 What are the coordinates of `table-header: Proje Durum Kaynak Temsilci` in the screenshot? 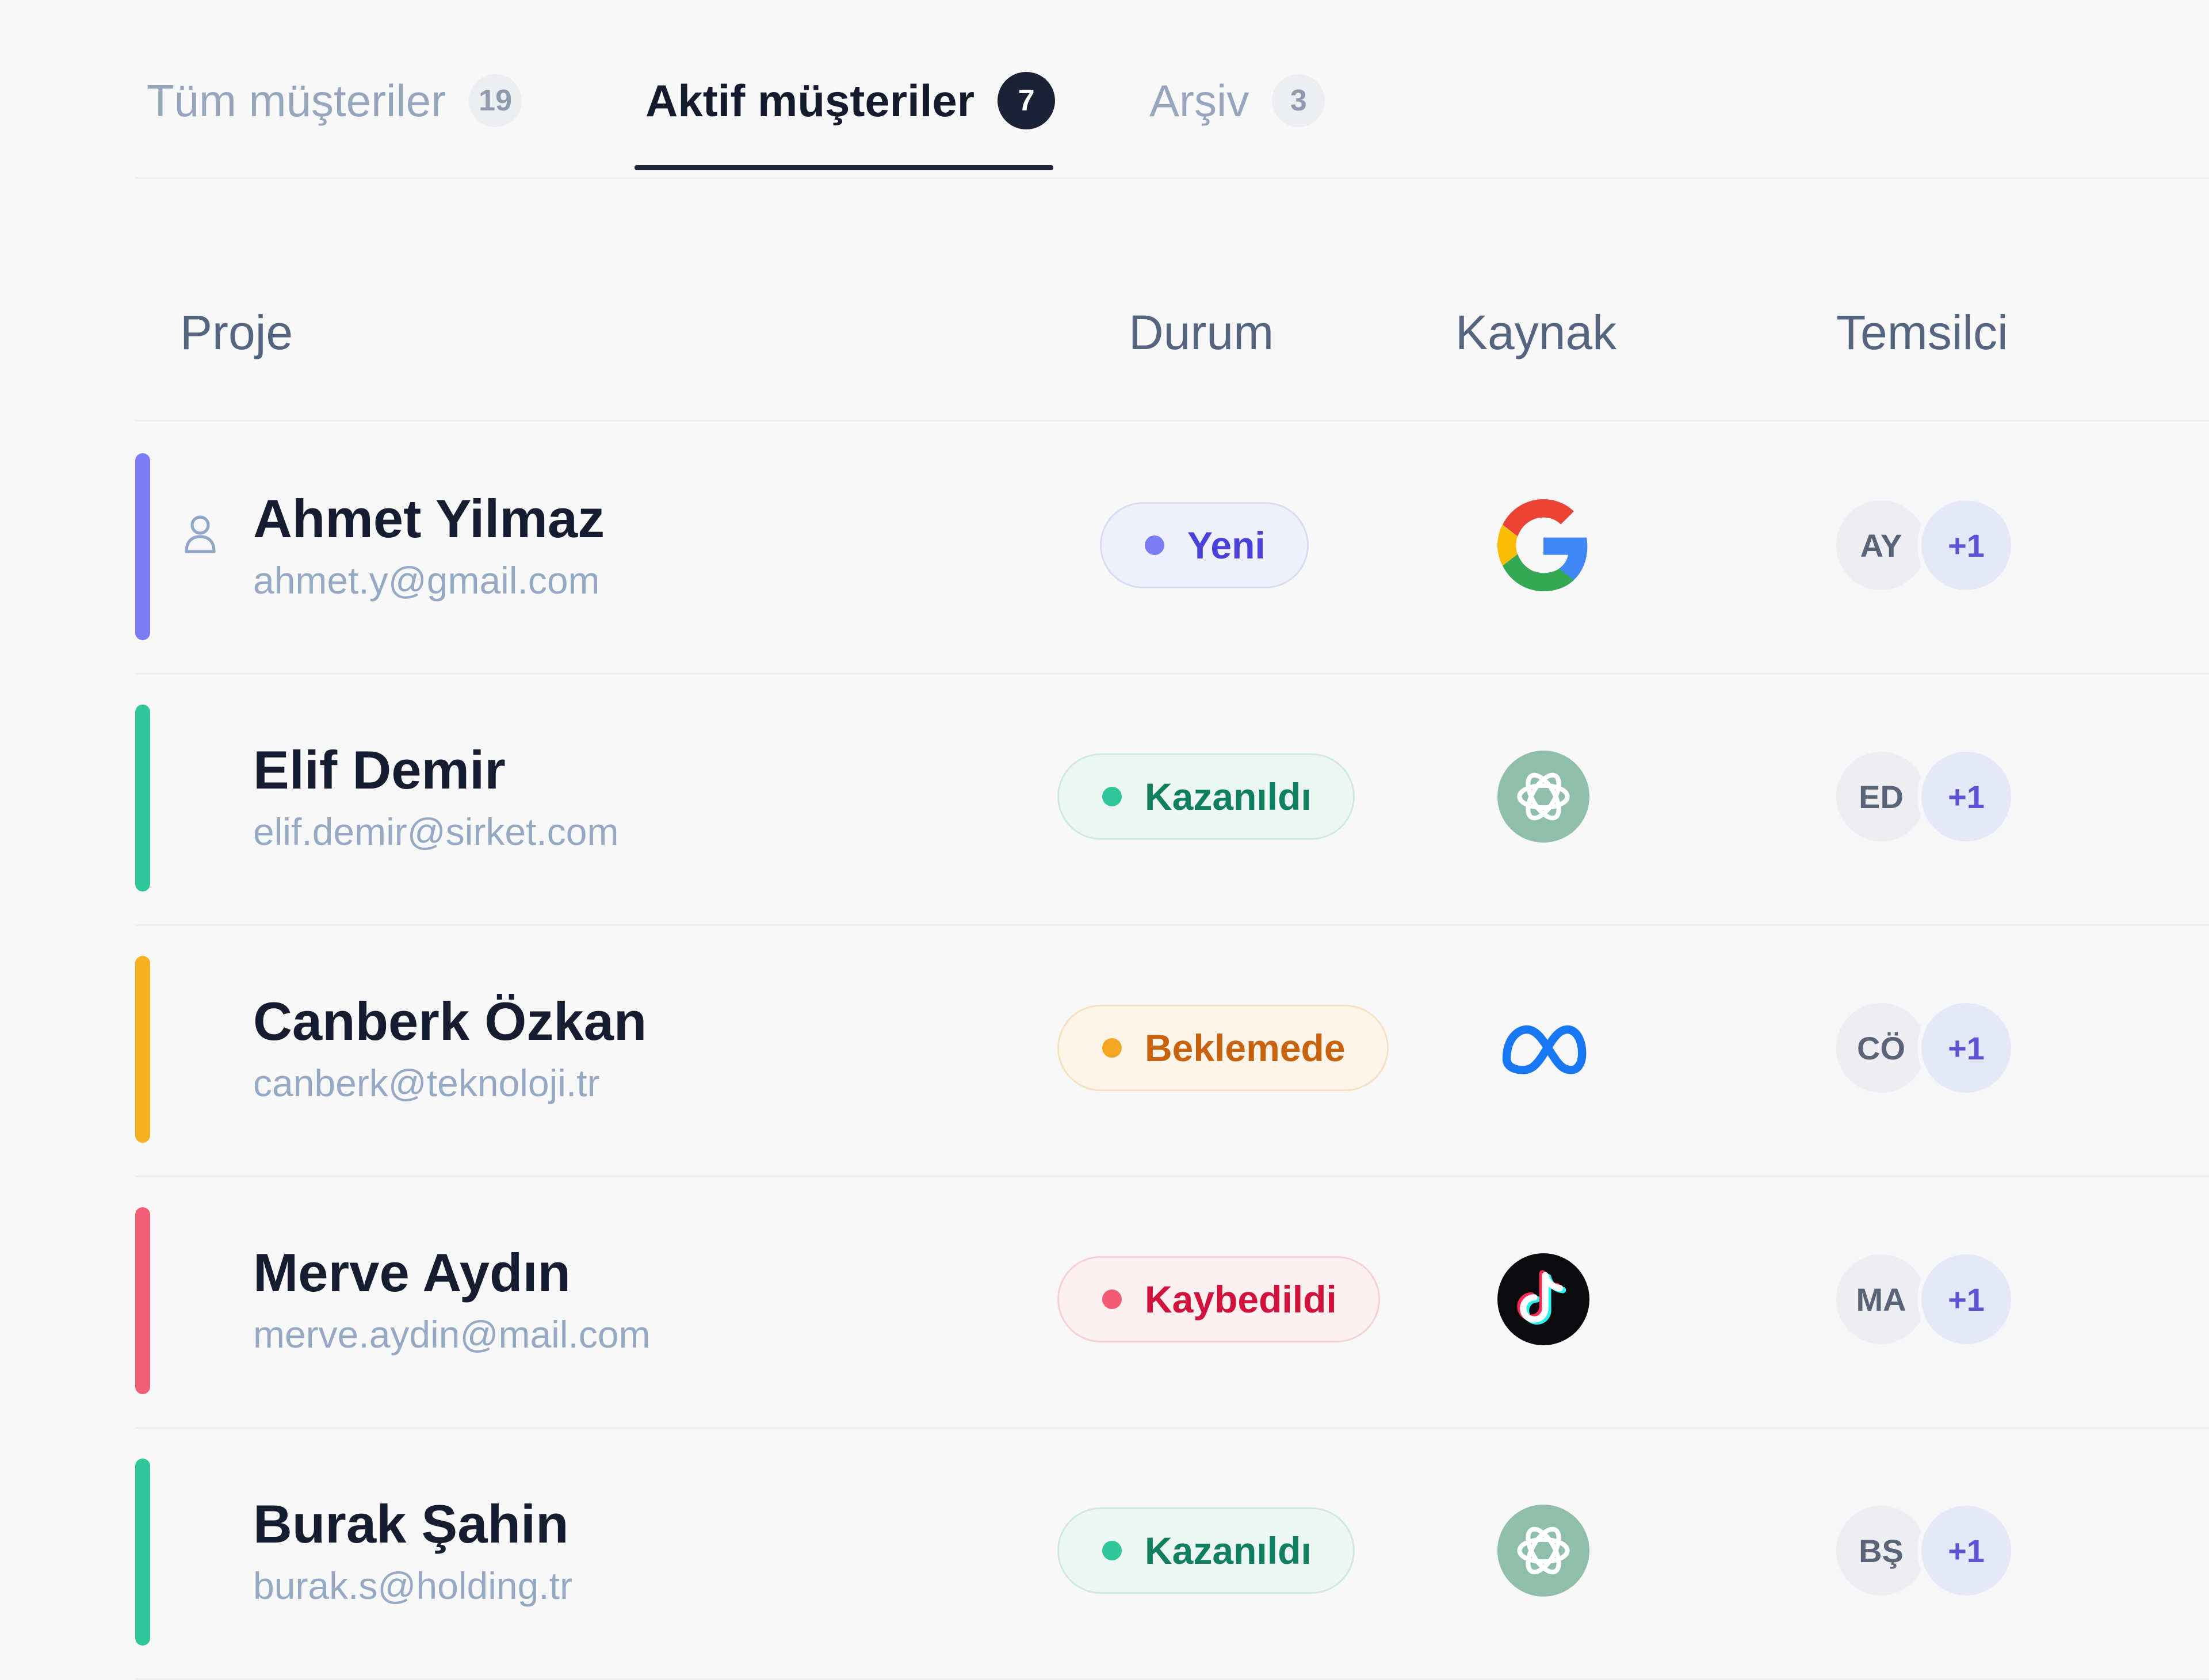 It's located at (1172, 326).